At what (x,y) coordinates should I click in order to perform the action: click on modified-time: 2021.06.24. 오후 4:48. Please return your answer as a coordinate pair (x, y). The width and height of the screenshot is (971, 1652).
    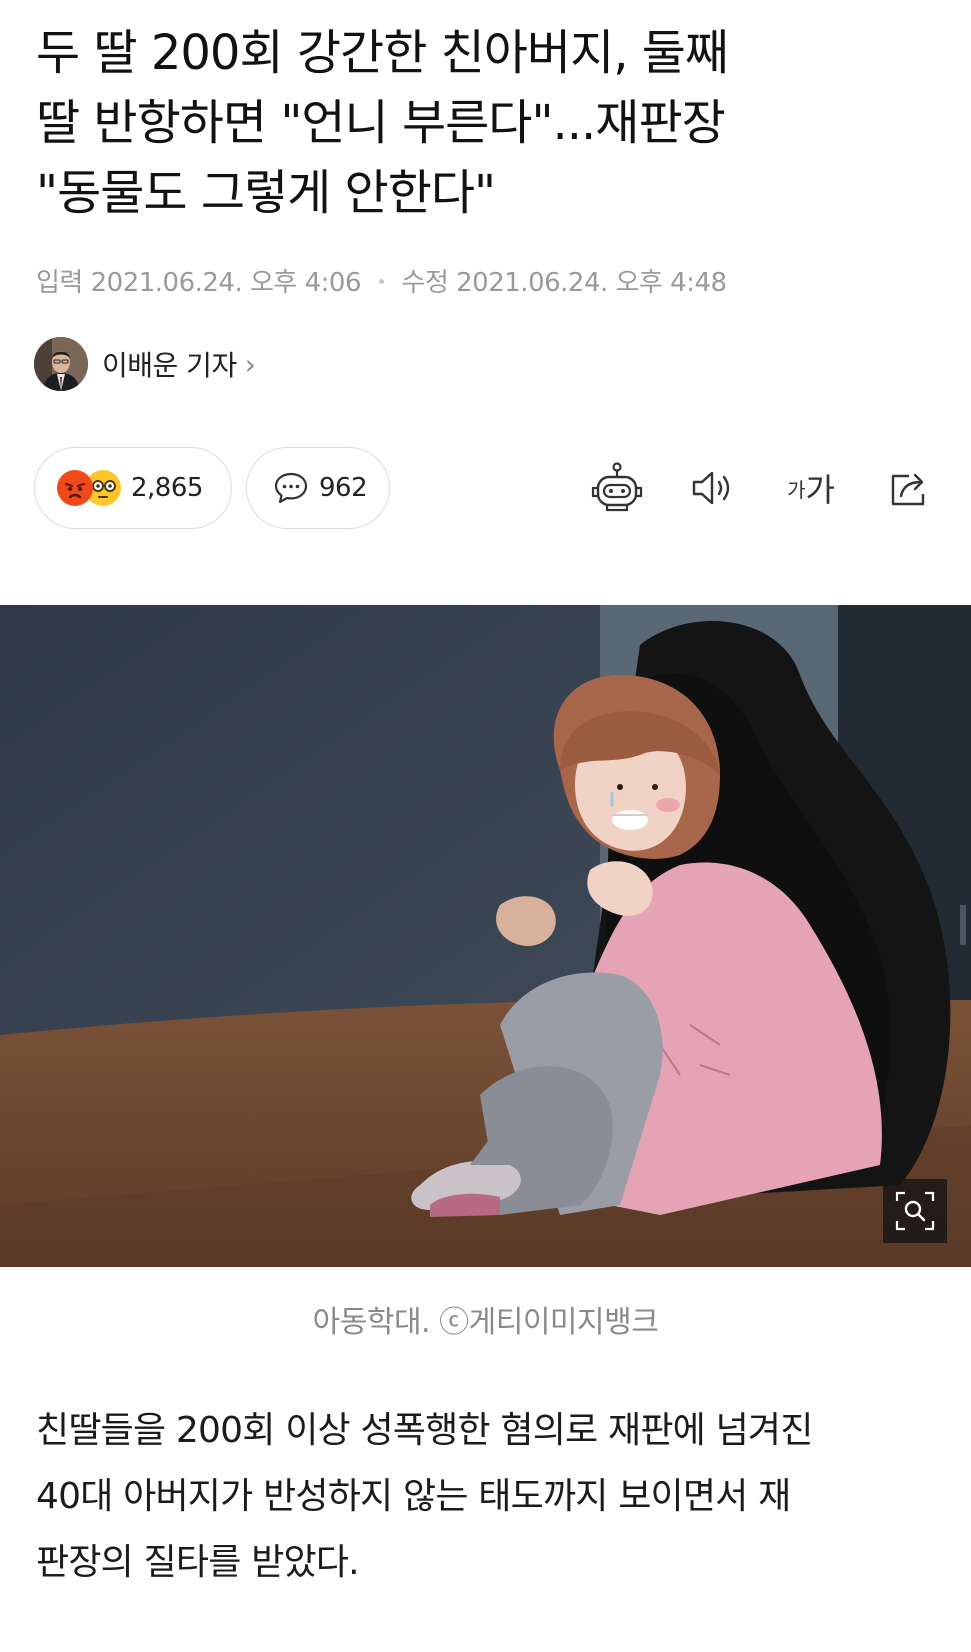
    Looking at the image, I should click on (591, 283).